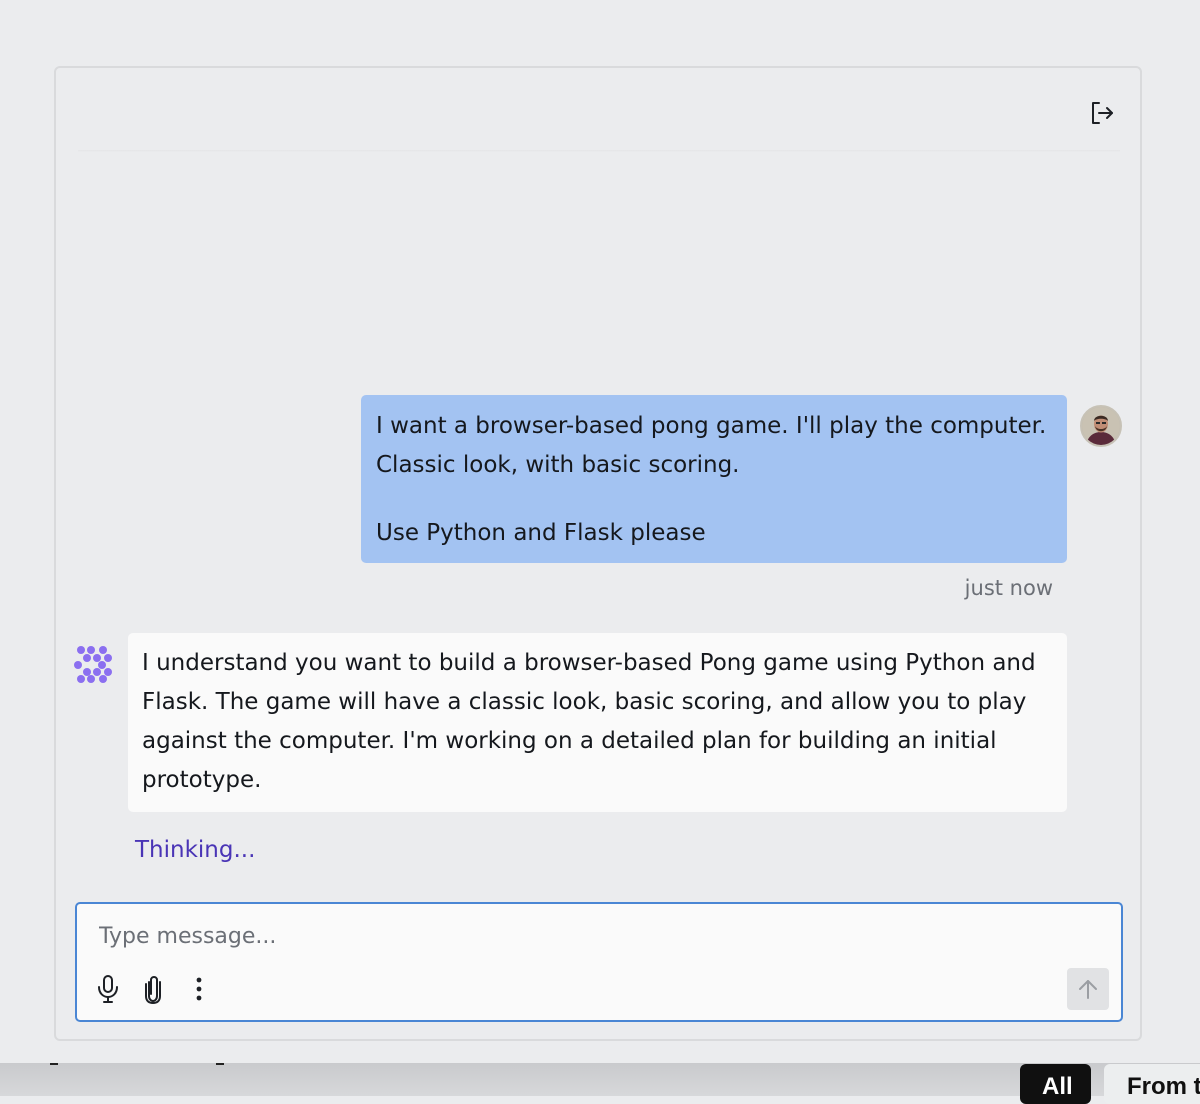 Image resolution: width=1200 pixels, height=1104 pixels. I want to click on header-divider, so click(599, 151).